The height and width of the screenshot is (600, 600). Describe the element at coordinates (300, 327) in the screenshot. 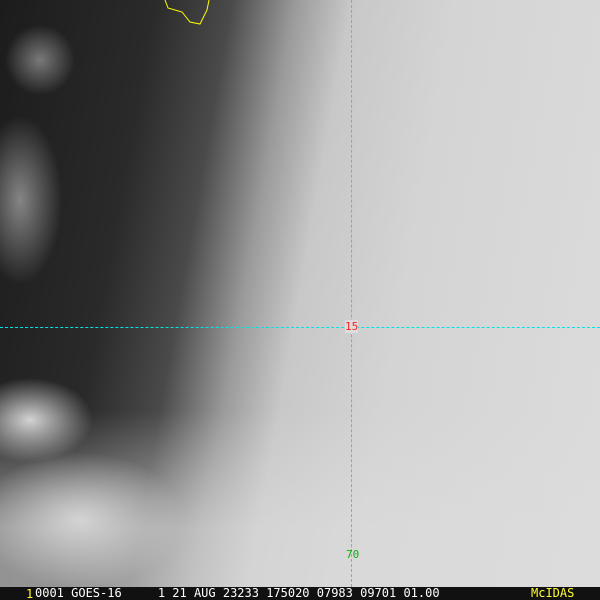

I see `latitude-grid-line` at that location.